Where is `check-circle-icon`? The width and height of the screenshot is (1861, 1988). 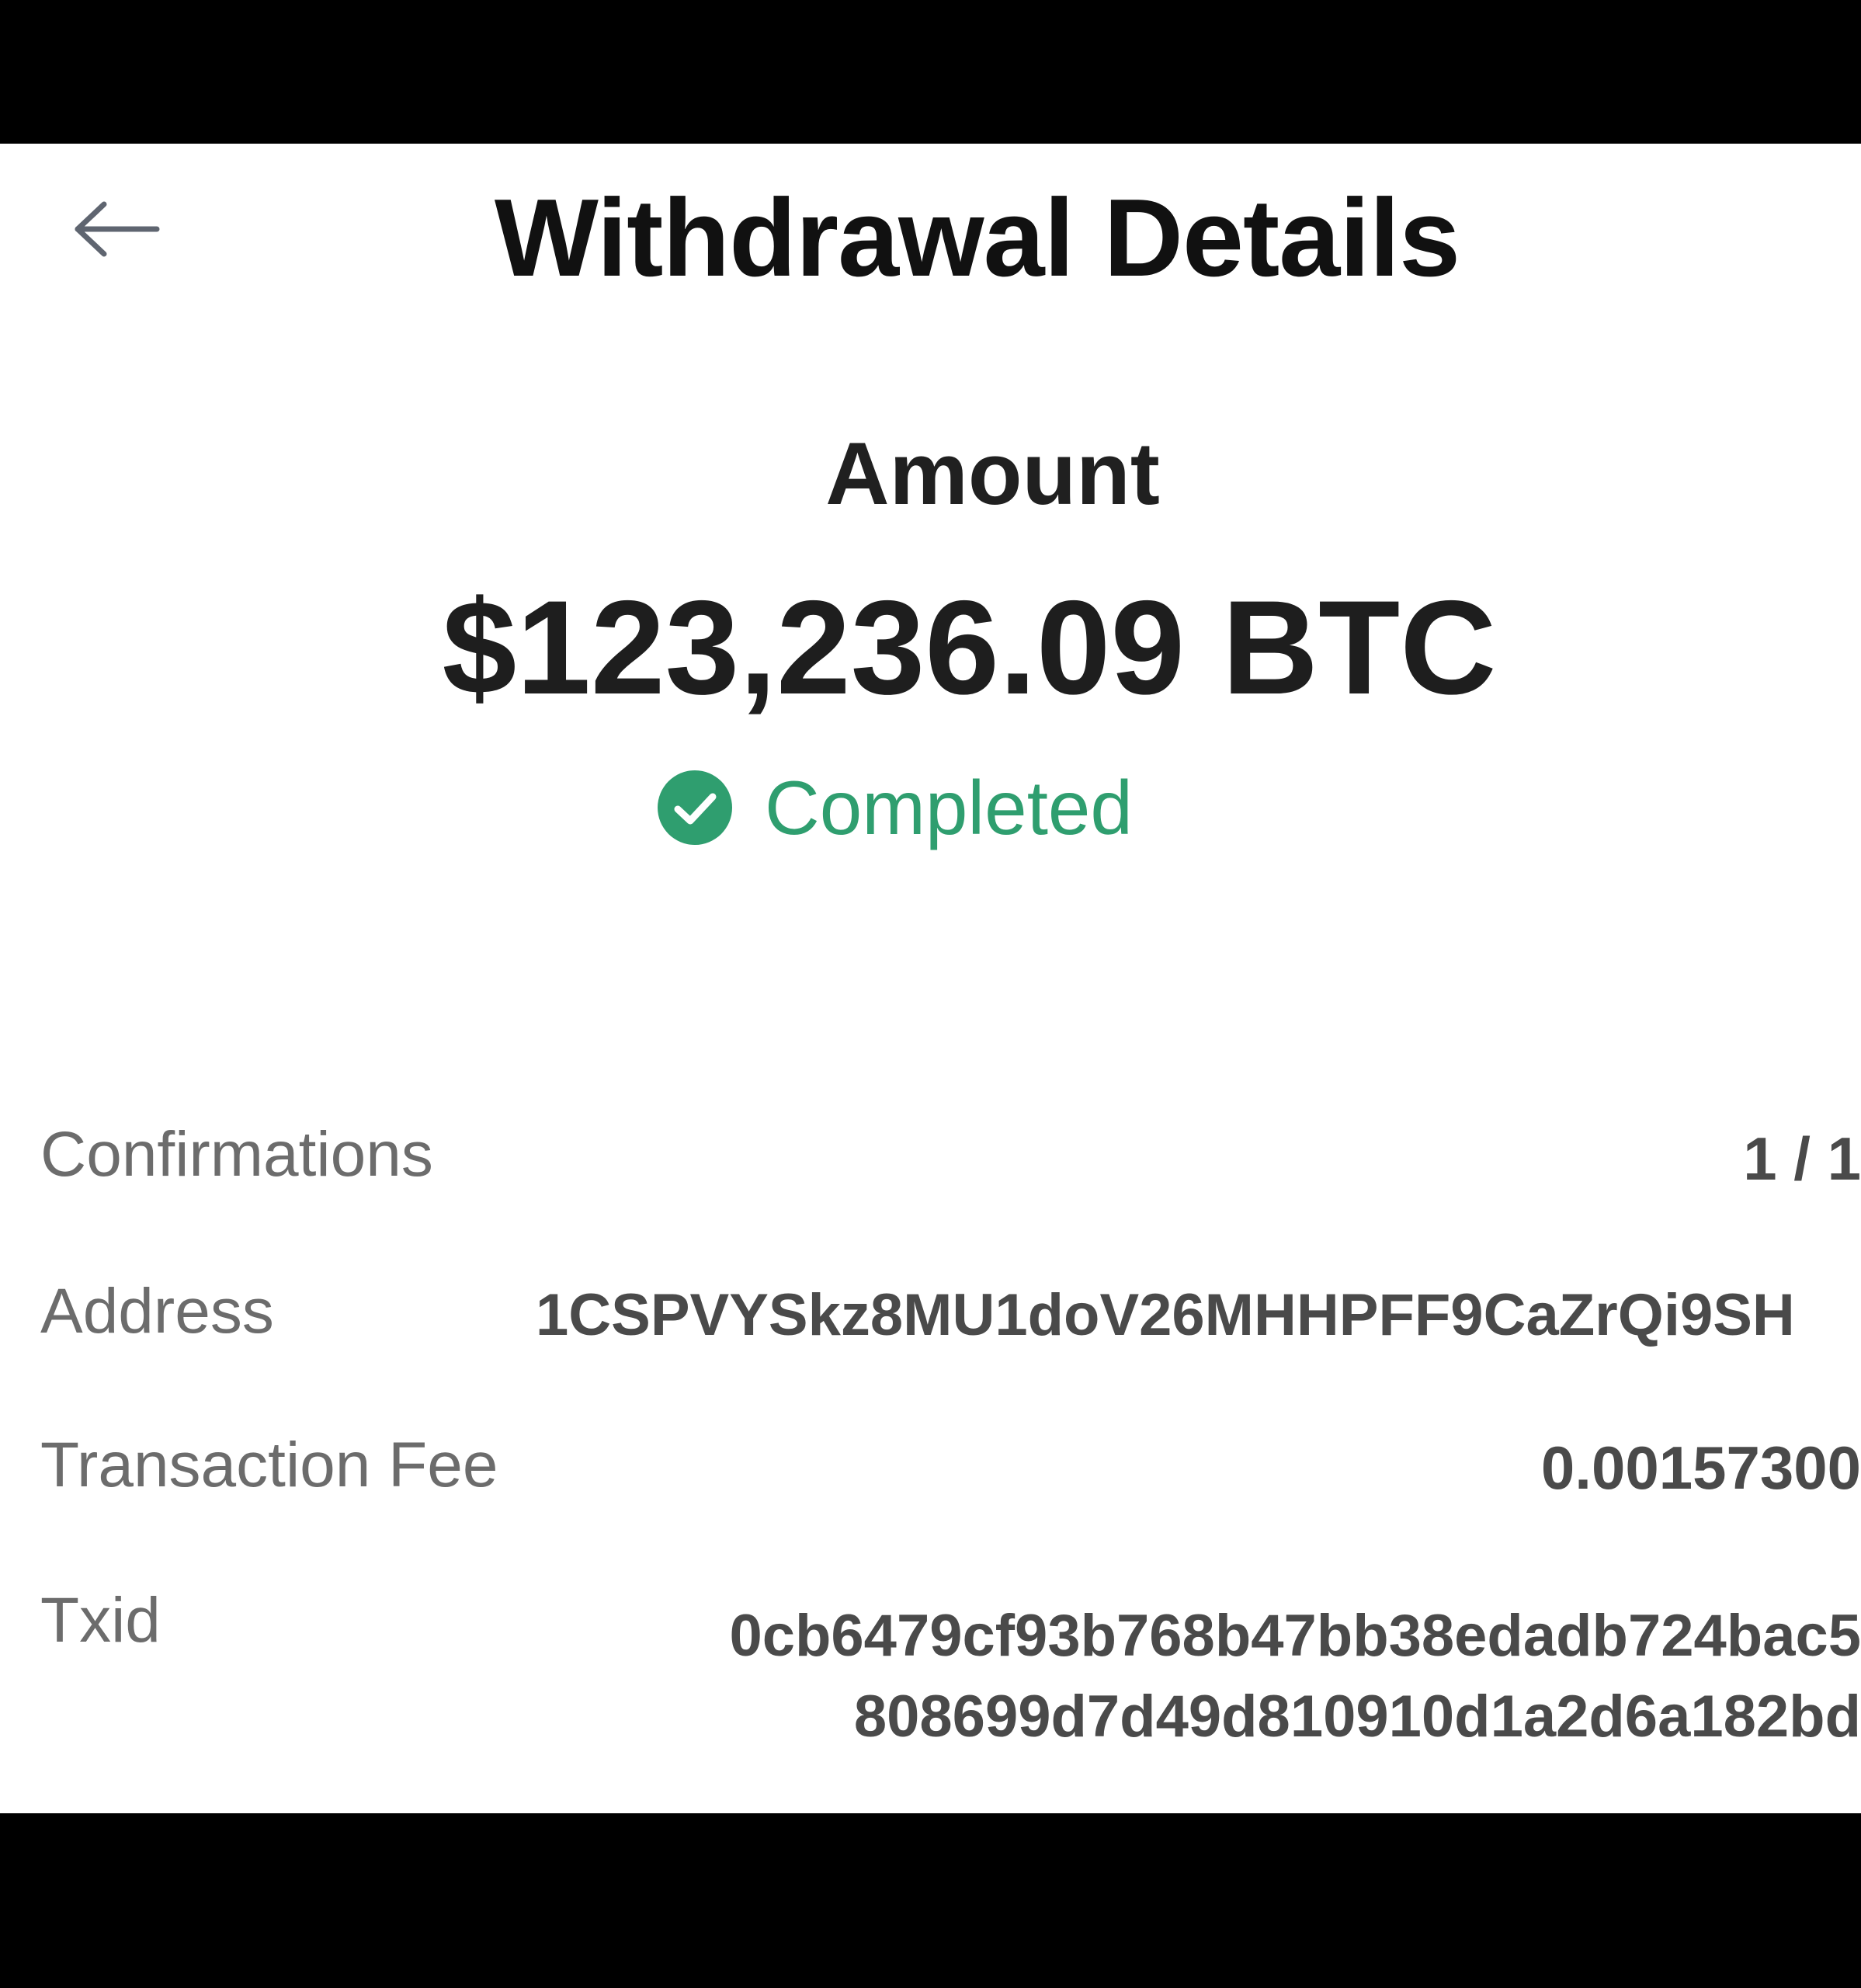
check-circle-icon is located at coordinates (695, 808).